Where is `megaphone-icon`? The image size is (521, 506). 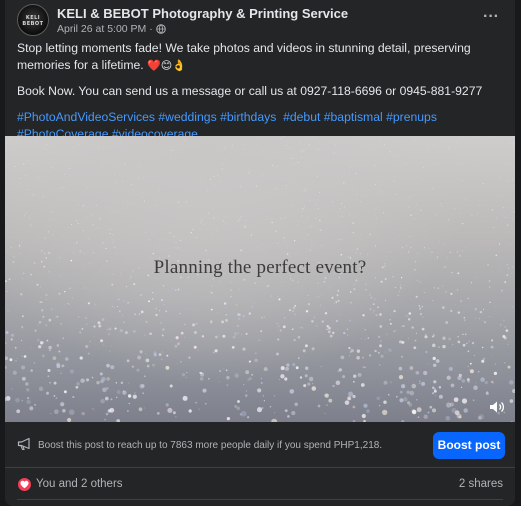 megaphone-icon is located at coordinates (23, 444).